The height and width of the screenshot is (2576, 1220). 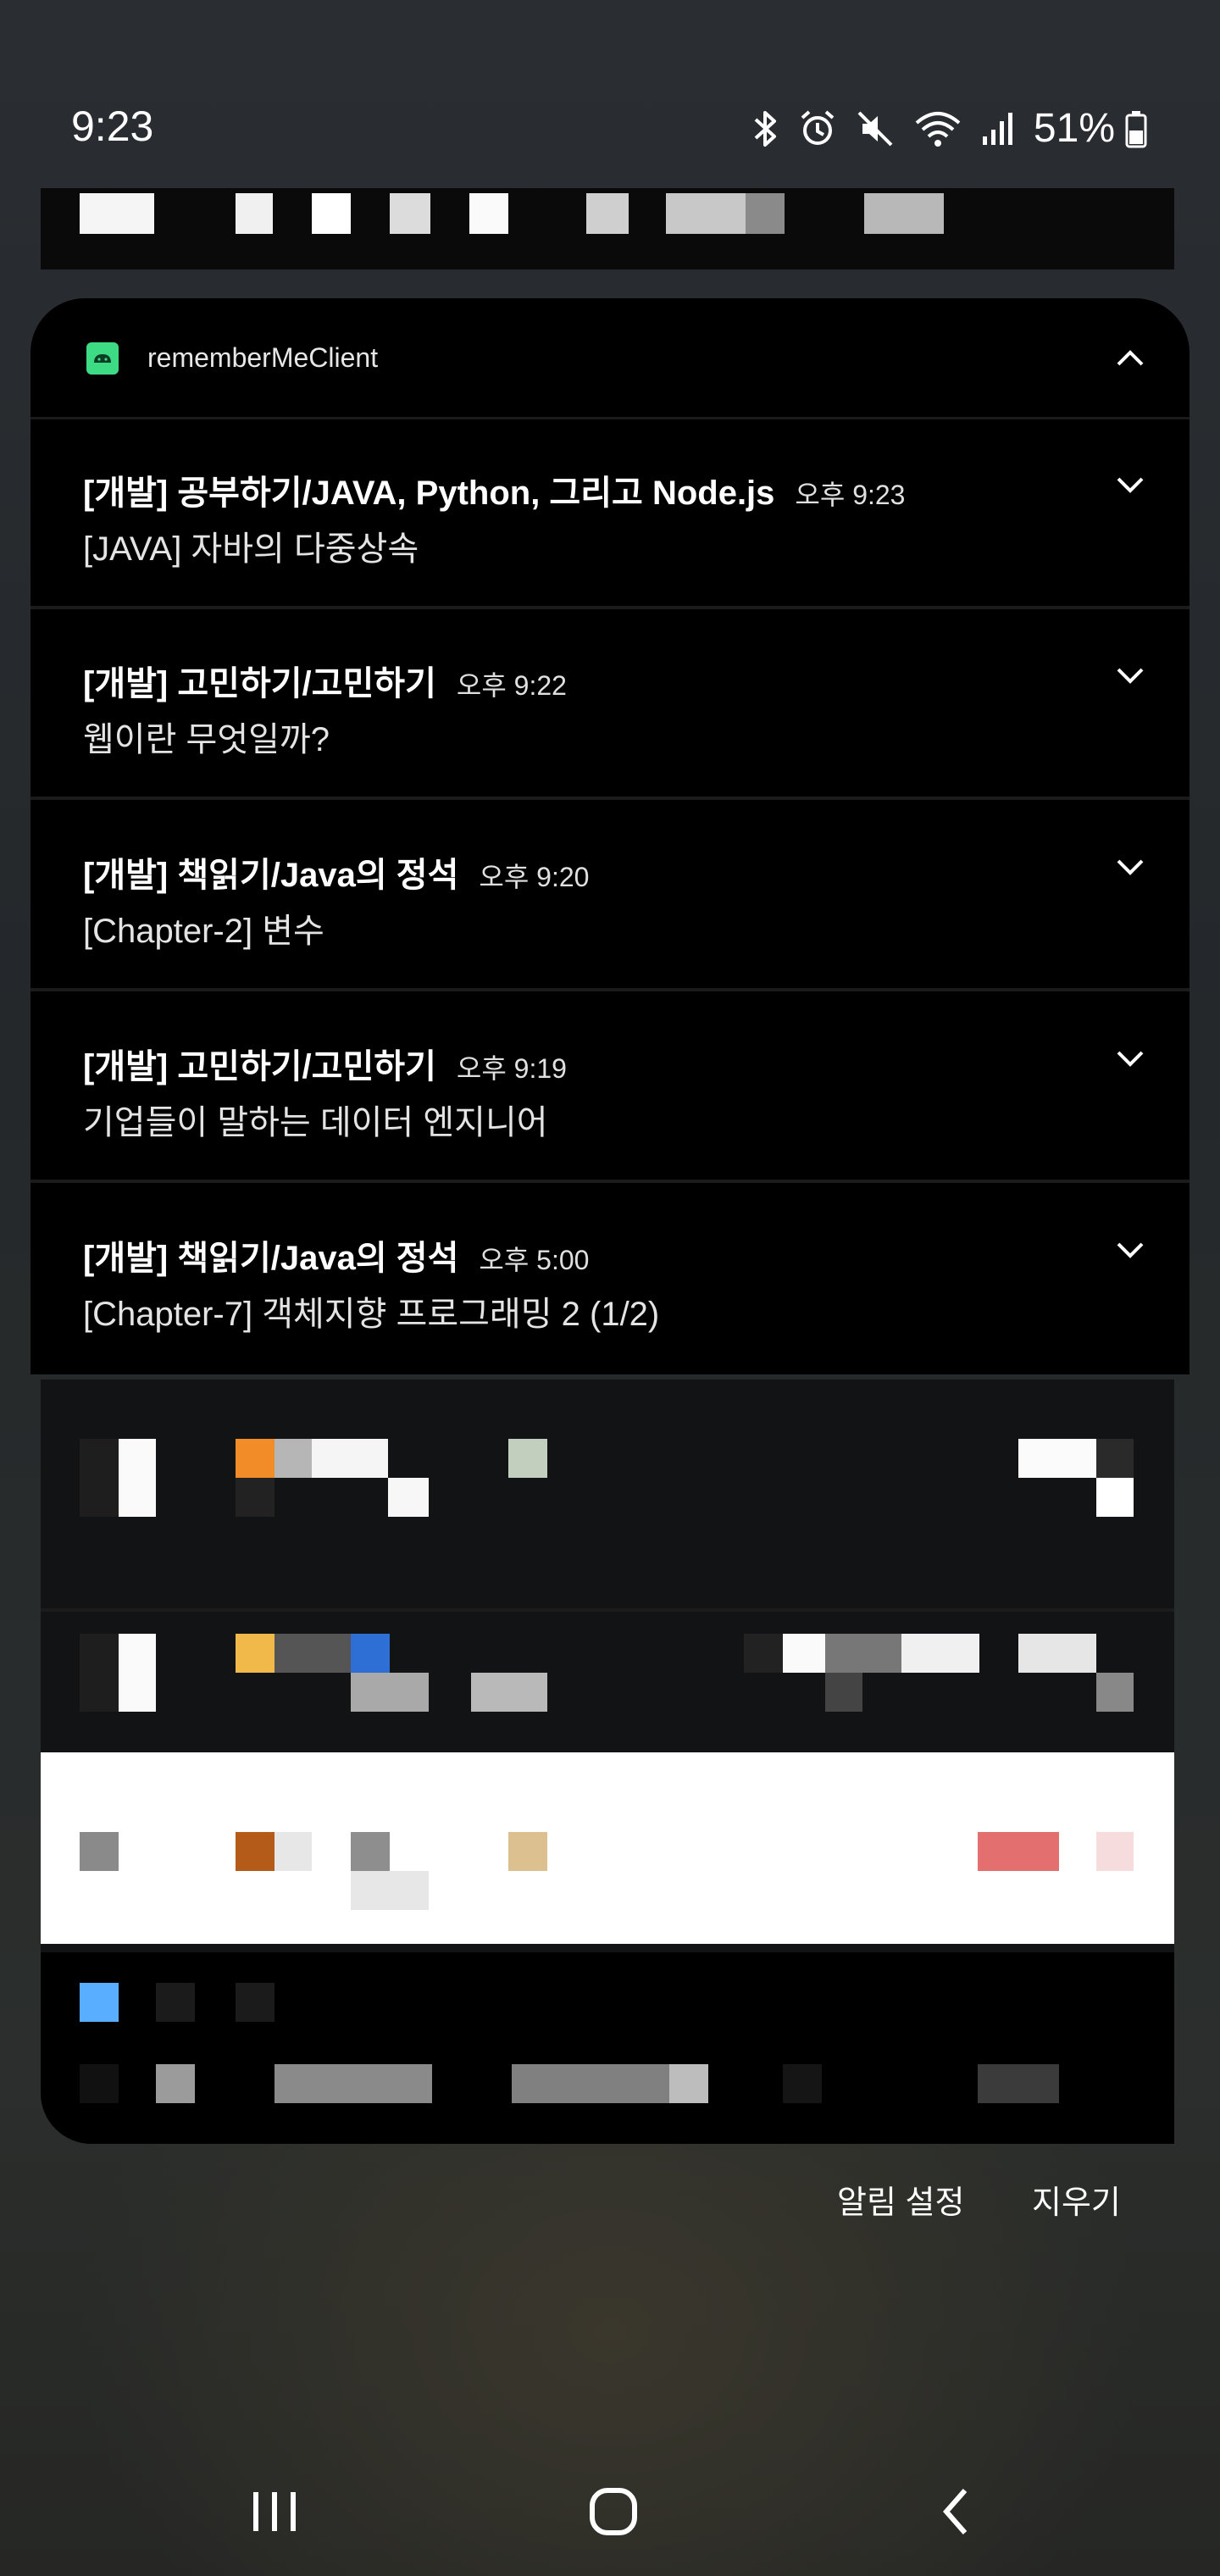 What do you see at coordinates (607, 228) in the screenshot?
I see `pixelated-notification-top` at bounding box center [607, 228].